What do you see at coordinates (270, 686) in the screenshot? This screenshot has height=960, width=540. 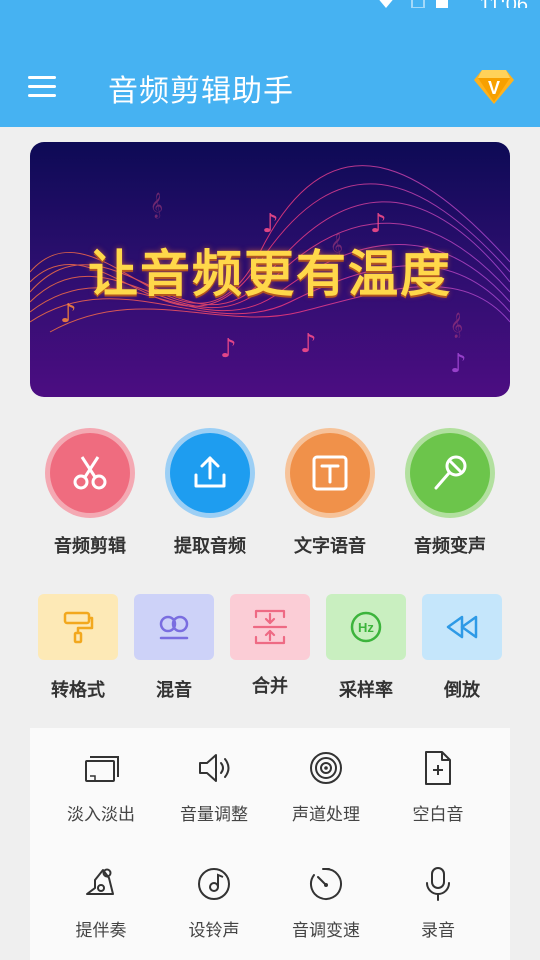 I see `tool-label: 合并` at bounding box center [270, 686].